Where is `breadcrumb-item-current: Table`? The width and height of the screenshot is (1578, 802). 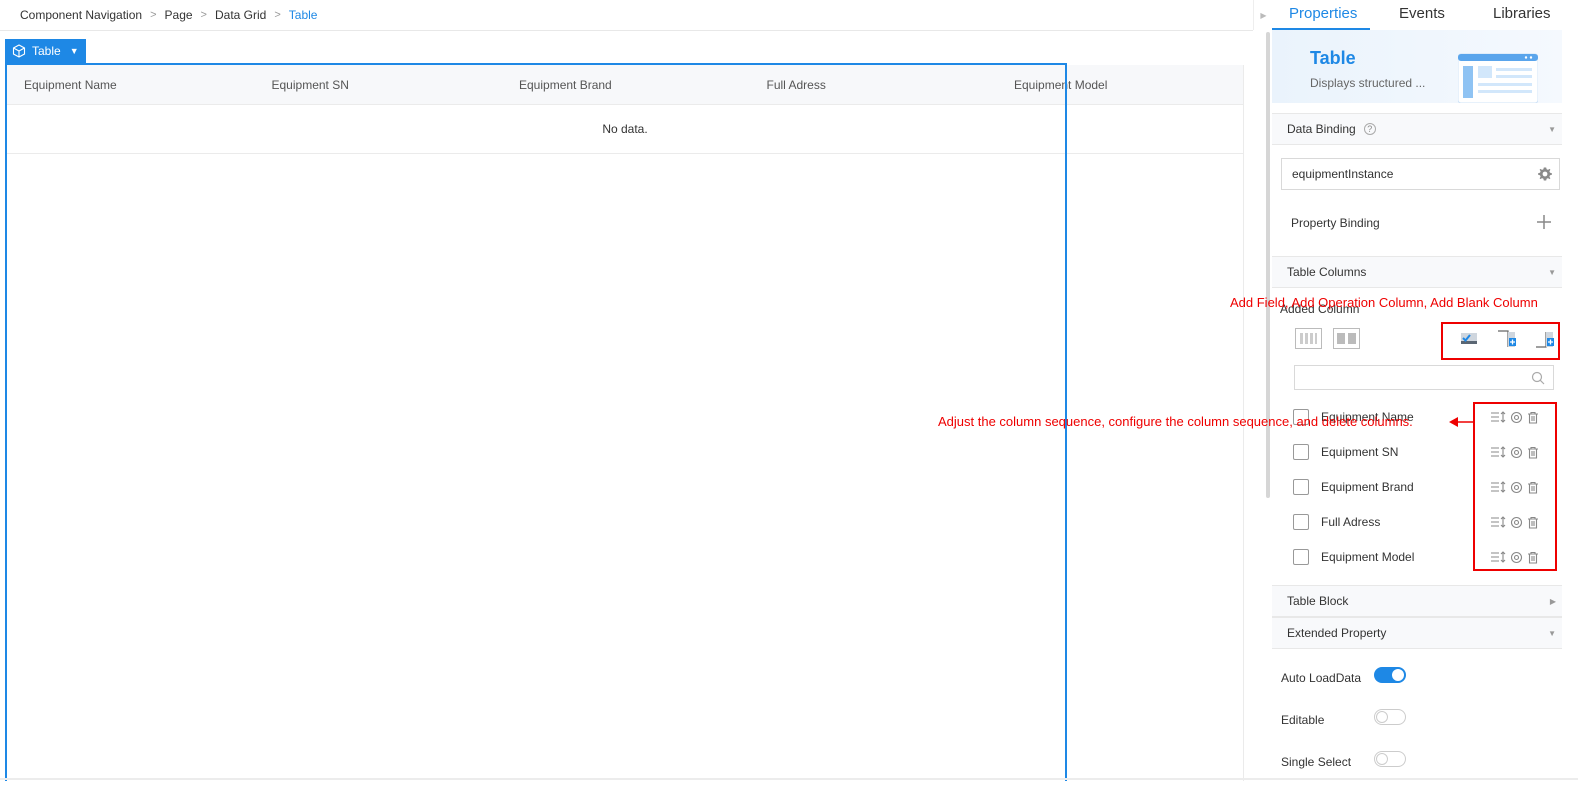 breadcrumb-item-current: Table is located at coordinates (303, 15).